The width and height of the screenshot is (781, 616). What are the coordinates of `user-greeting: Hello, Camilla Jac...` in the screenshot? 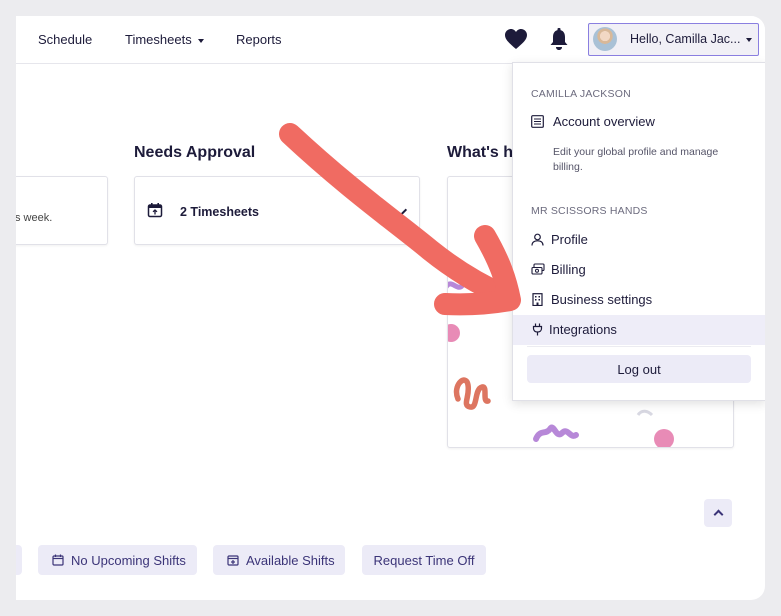 It's located at (685, 39).